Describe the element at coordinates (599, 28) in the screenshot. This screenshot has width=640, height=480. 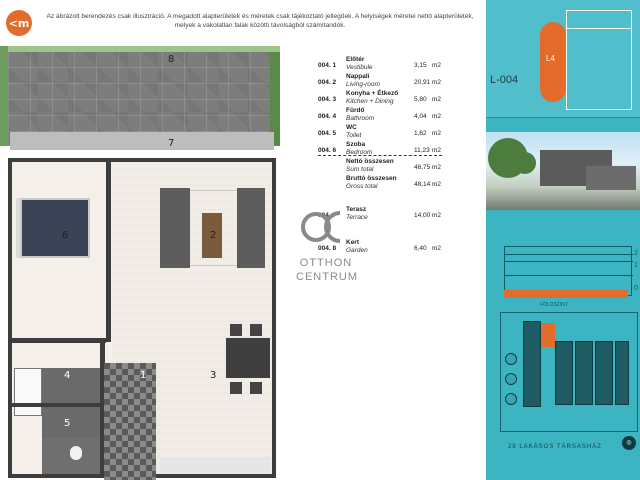
I see `lot-divider` at that location.